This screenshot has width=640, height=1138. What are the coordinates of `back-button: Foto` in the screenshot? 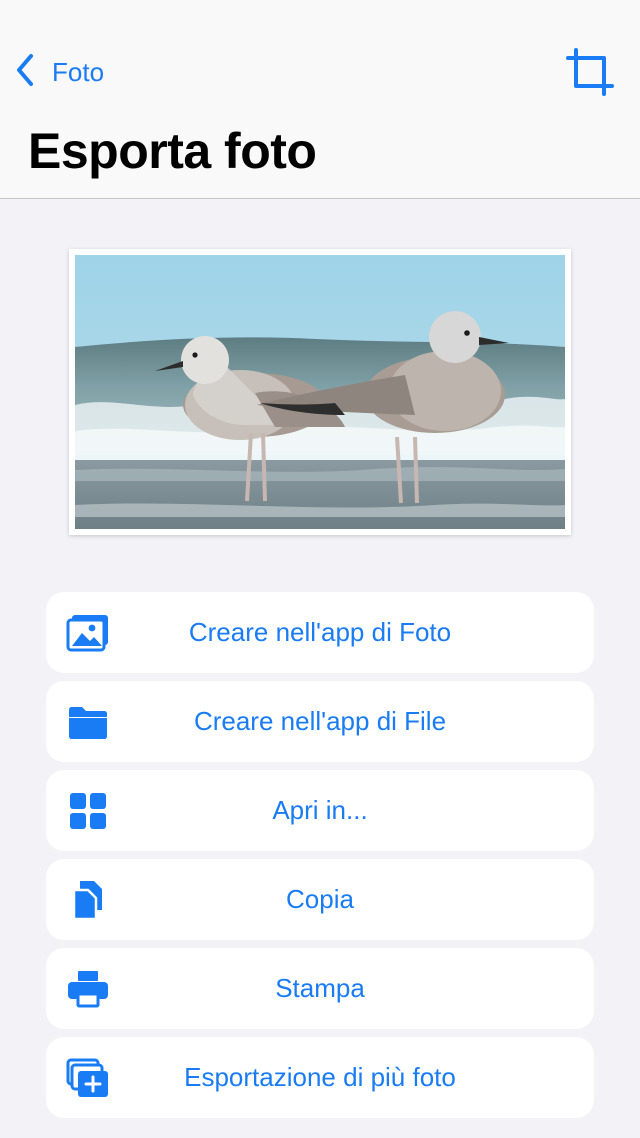 It's located at (59, 72).